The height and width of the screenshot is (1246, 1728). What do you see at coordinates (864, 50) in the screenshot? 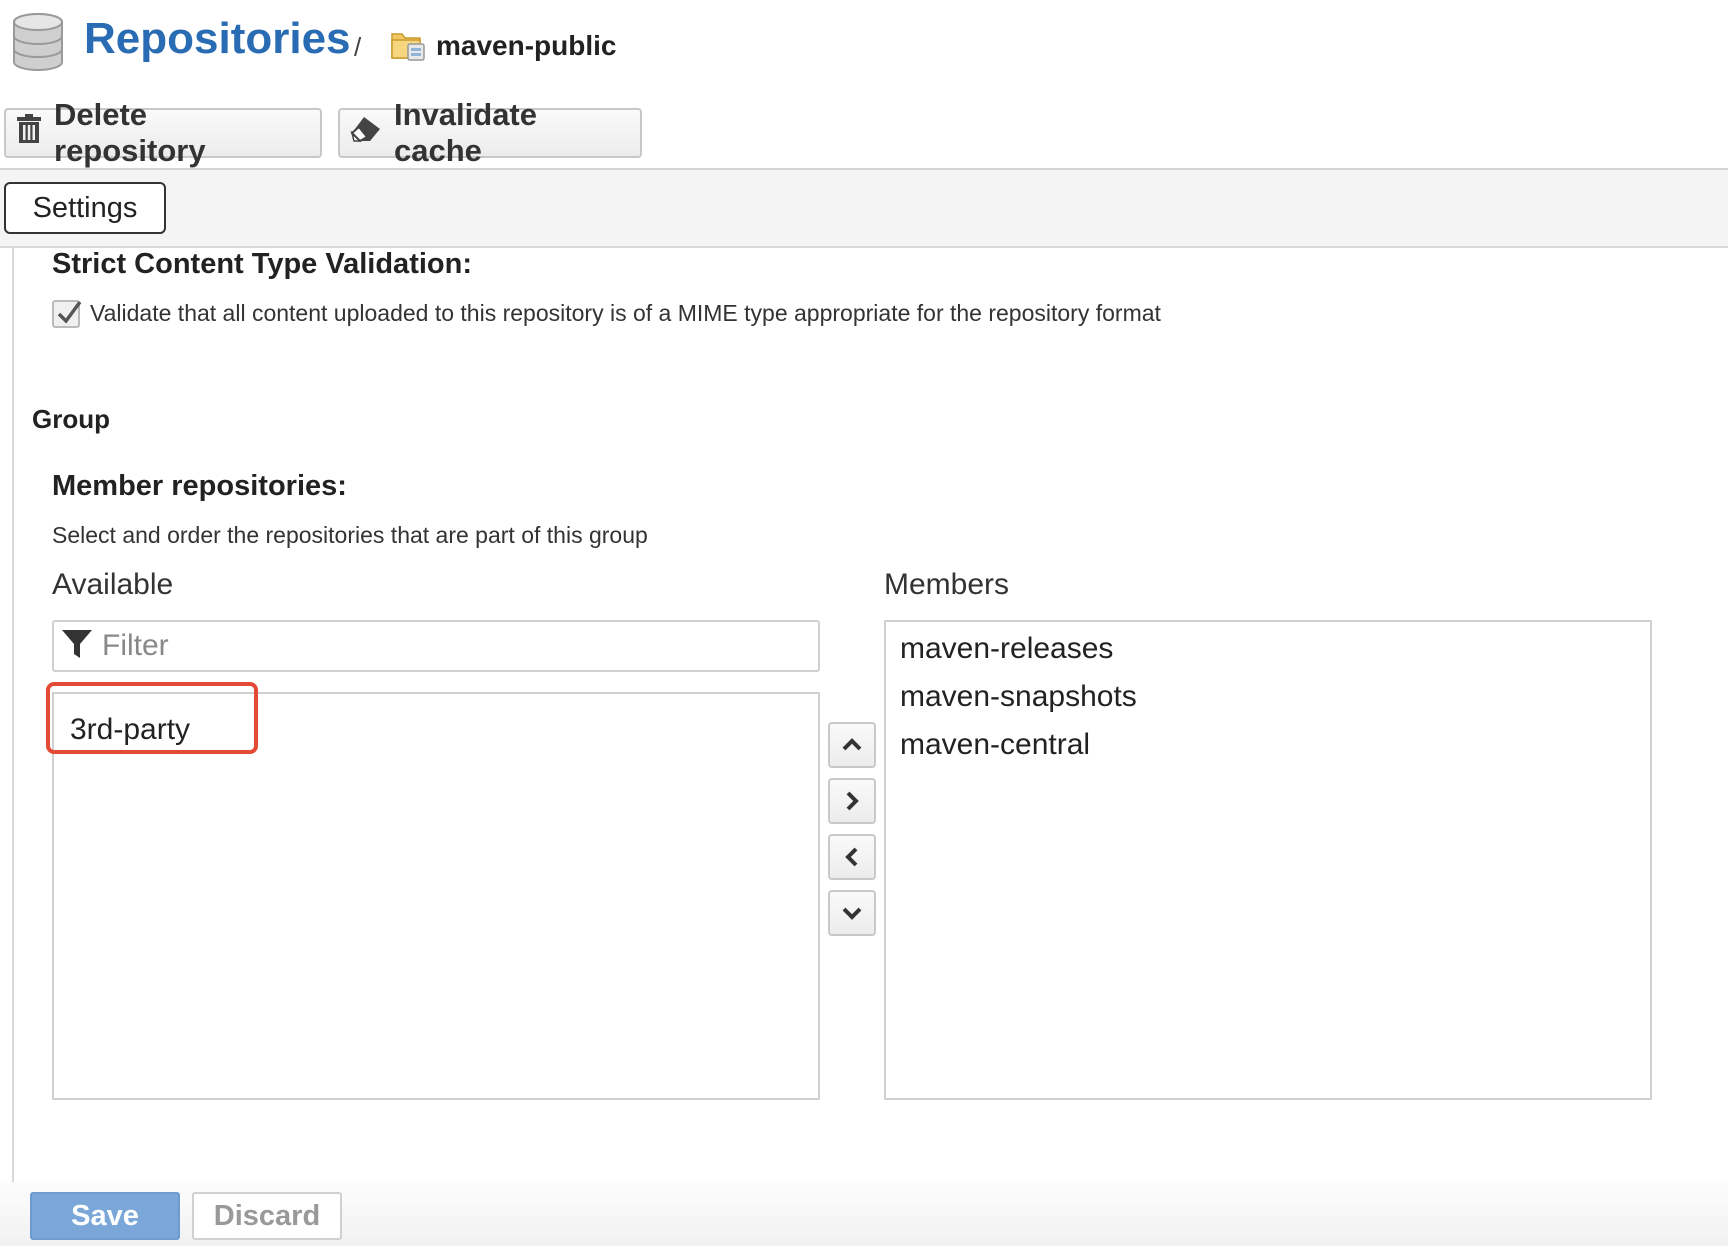
I see `breadcrumb: Repositories / maven-public` at bounding box center [864, 50].